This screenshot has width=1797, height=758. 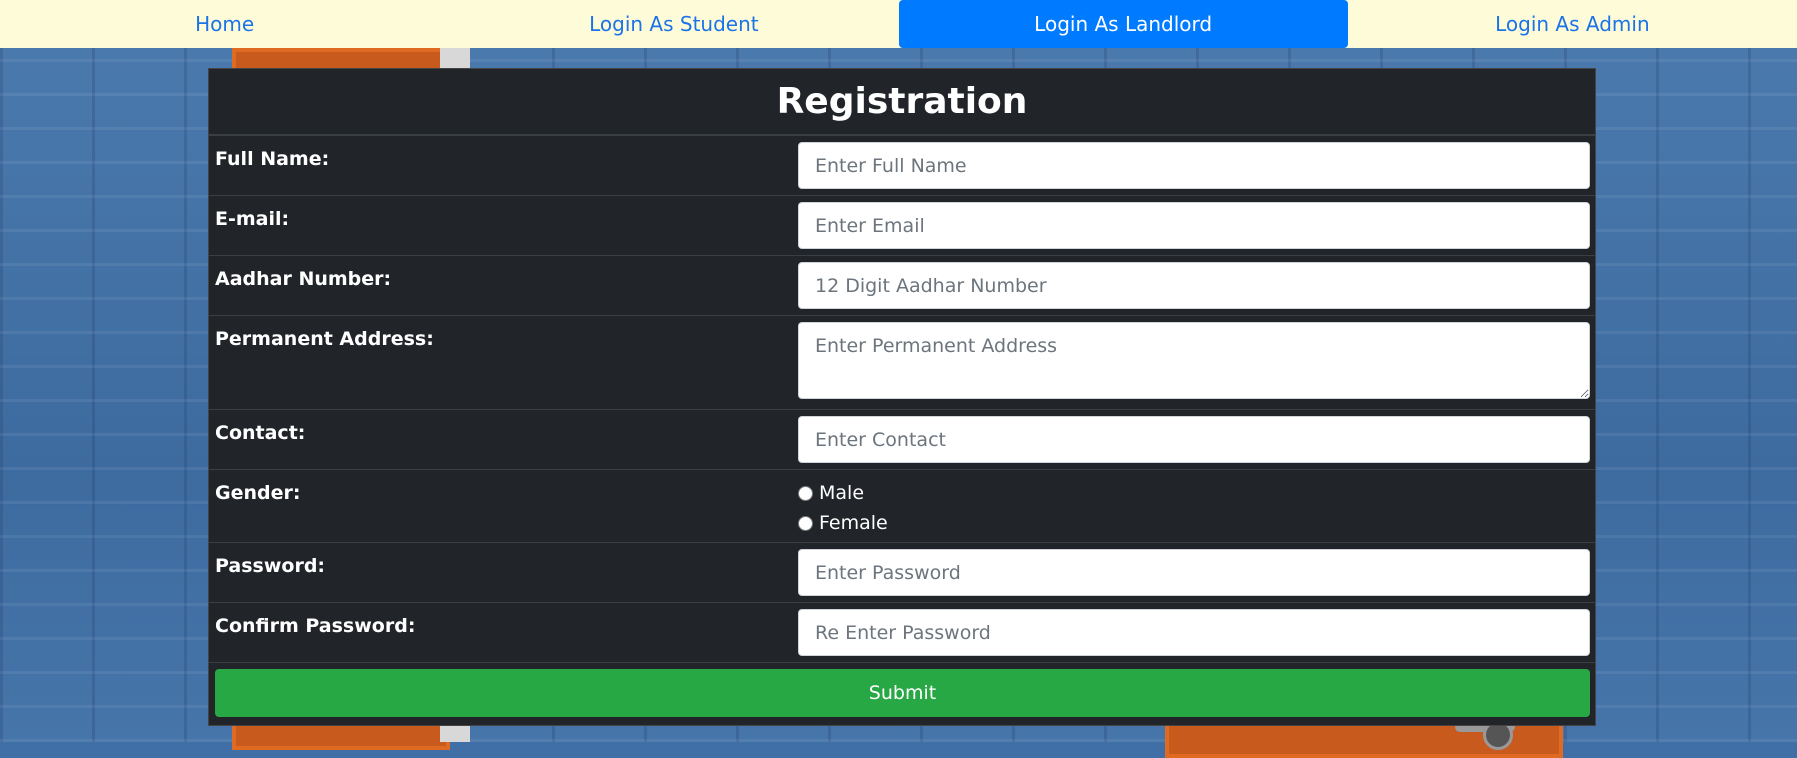 I want to click on nav-home: Home, so click(x=224, y=24).